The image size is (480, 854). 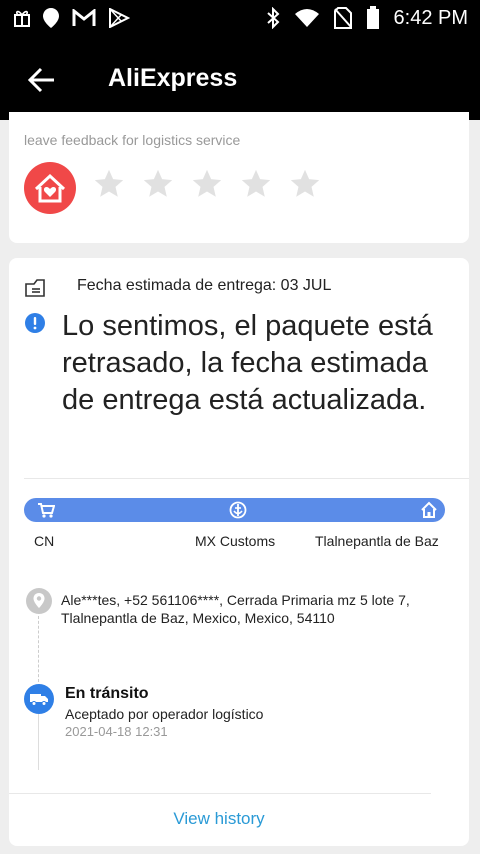 I want to click on app-bar: AliExpress, so click(x=240, y=78).